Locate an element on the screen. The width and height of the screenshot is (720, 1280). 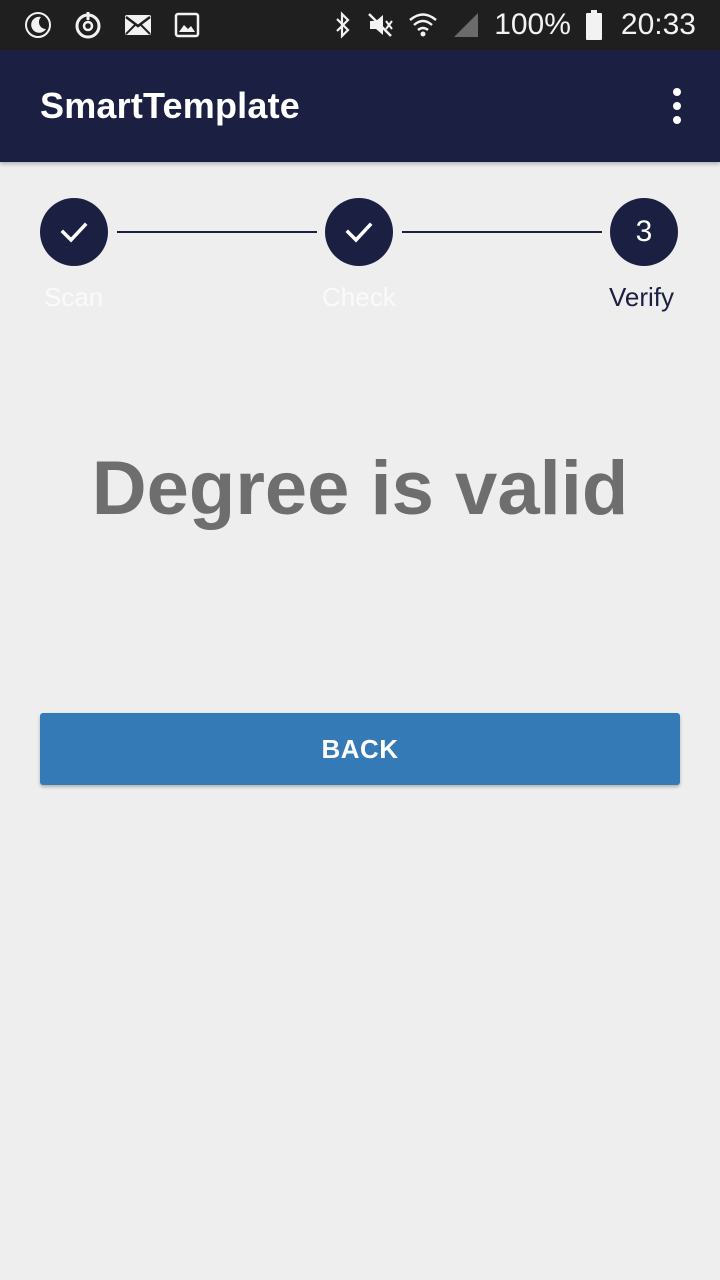
signal-icon is located at coordinates (466, 25).